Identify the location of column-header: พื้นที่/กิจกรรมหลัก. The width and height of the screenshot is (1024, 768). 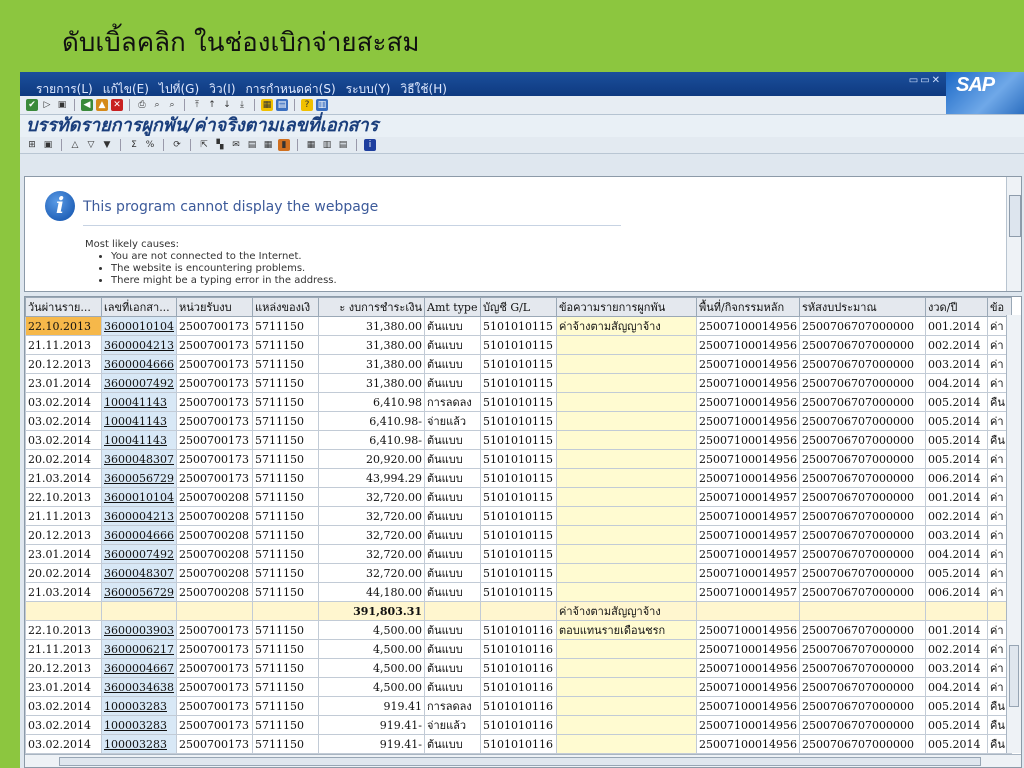
(748, 307).